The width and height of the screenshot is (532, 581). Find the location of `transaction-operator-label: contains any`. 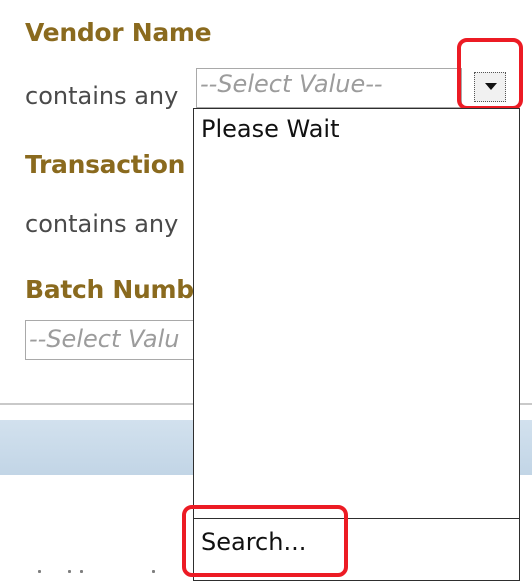

transaction-operator-label: contains any is located at coordinates (102, 224).